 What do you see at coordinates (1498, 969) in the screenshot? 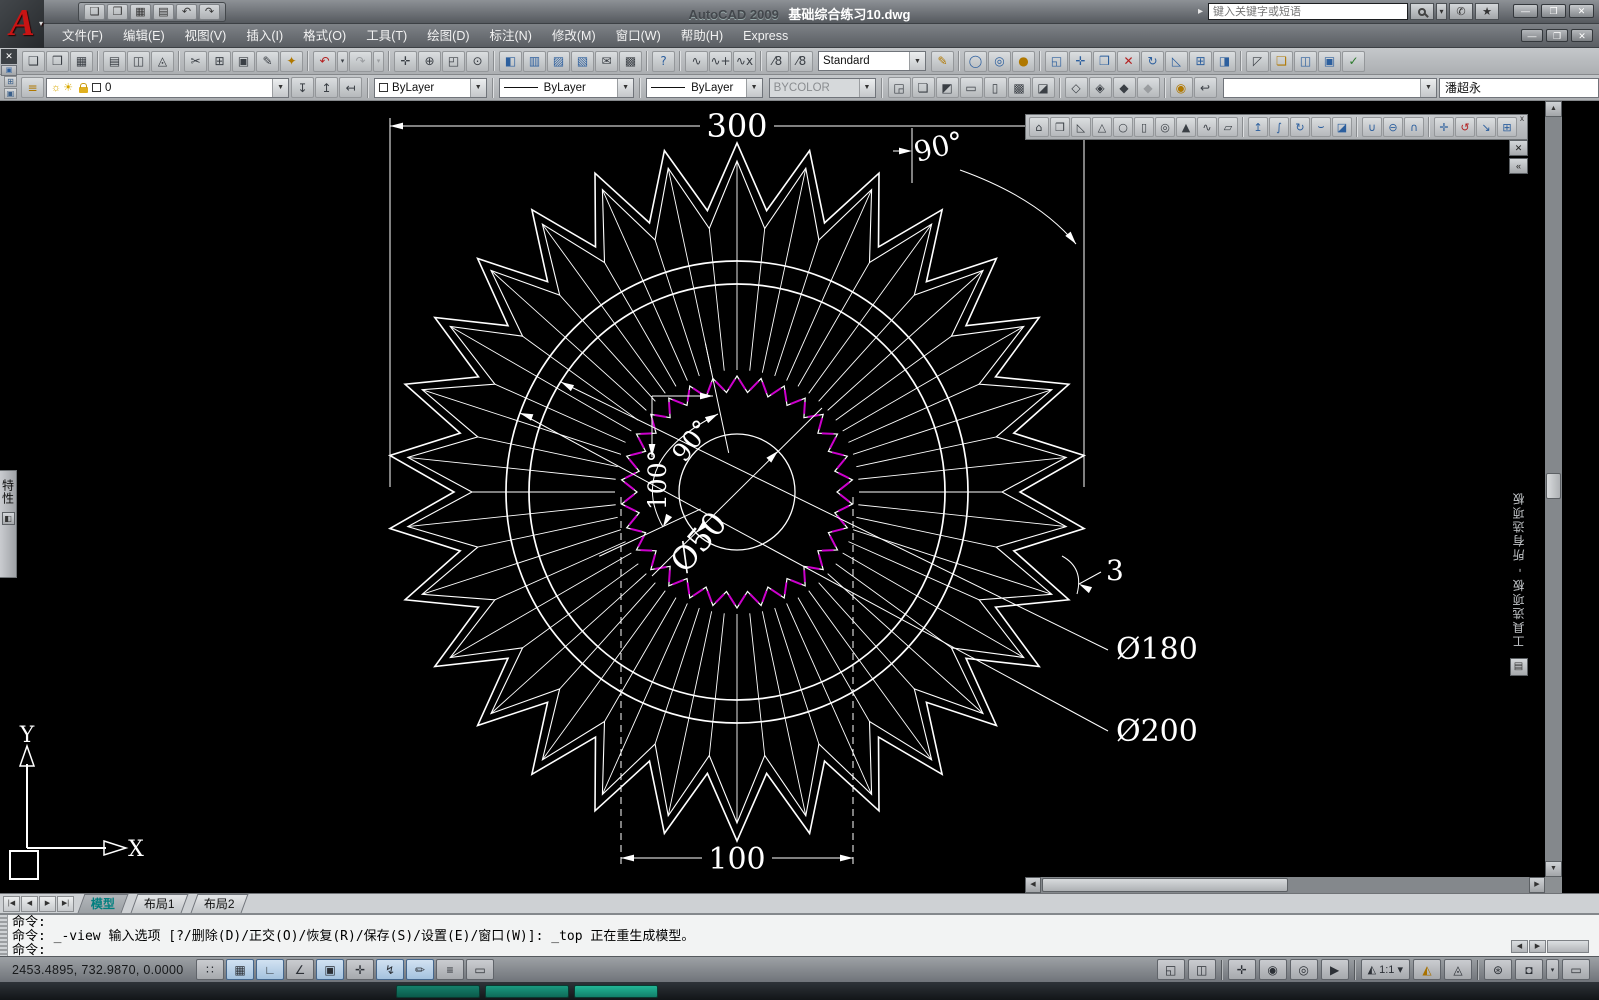
I see `workspace-switch-button: ⊛` at bounding box center [1498, 969].